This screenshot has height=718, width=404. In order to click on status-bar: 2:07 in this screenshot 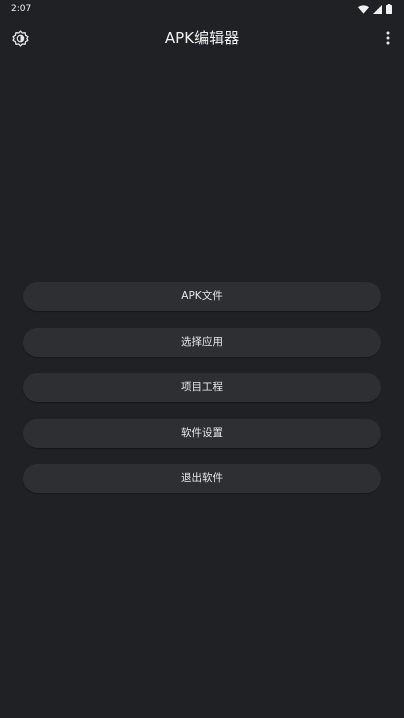, I will do `click(202, 9)`.